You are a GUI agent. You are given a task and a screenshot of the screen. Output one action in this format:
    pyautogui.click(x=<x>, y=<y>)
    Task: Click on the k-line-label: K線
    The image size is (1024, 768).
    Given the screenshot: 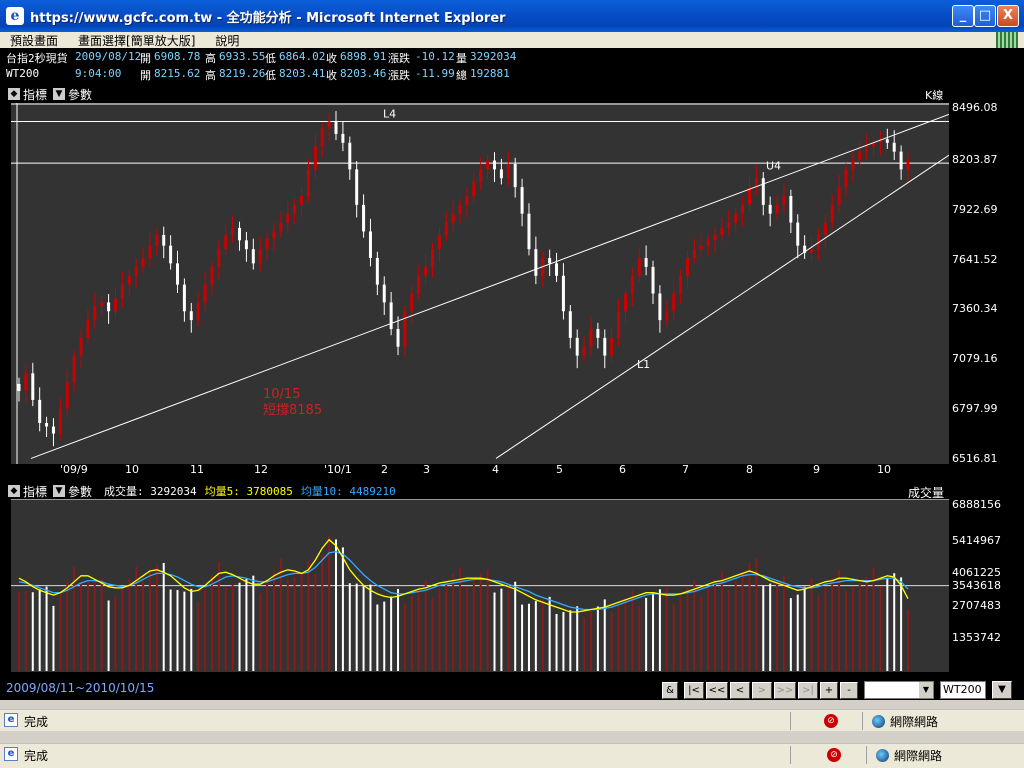 What is the action you would take?
    pyautogui.click(x=934, y=95)
    